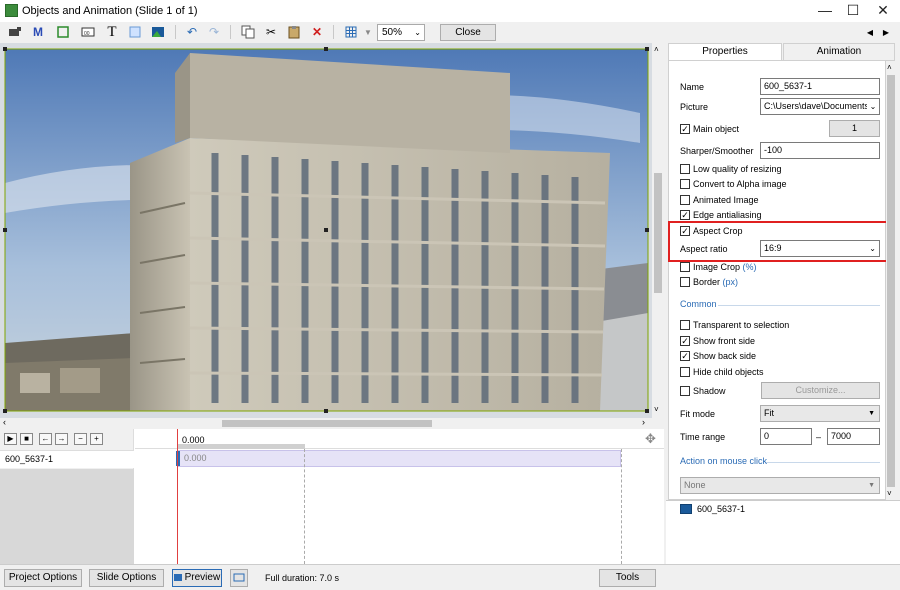 The image size is (900, 590). I want to click on nav-prev-icon: ◀, so click(870, 32).